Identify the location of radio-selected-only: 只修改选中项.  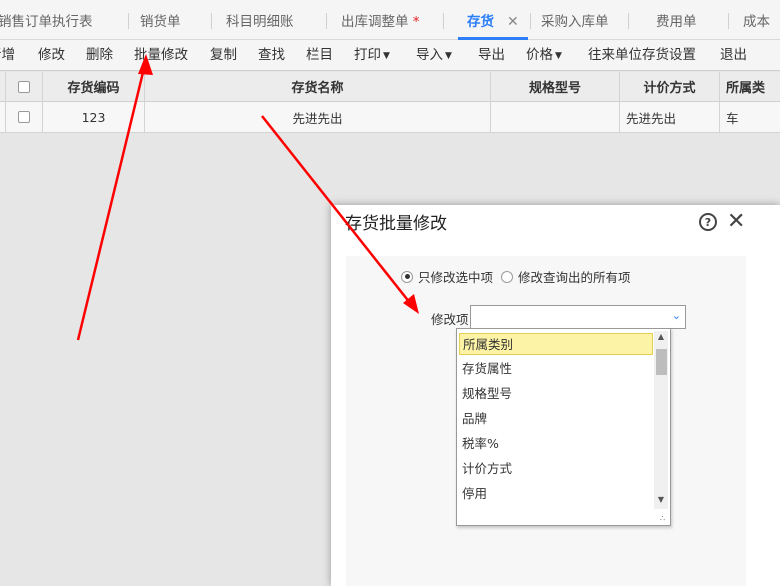
(447, 276).